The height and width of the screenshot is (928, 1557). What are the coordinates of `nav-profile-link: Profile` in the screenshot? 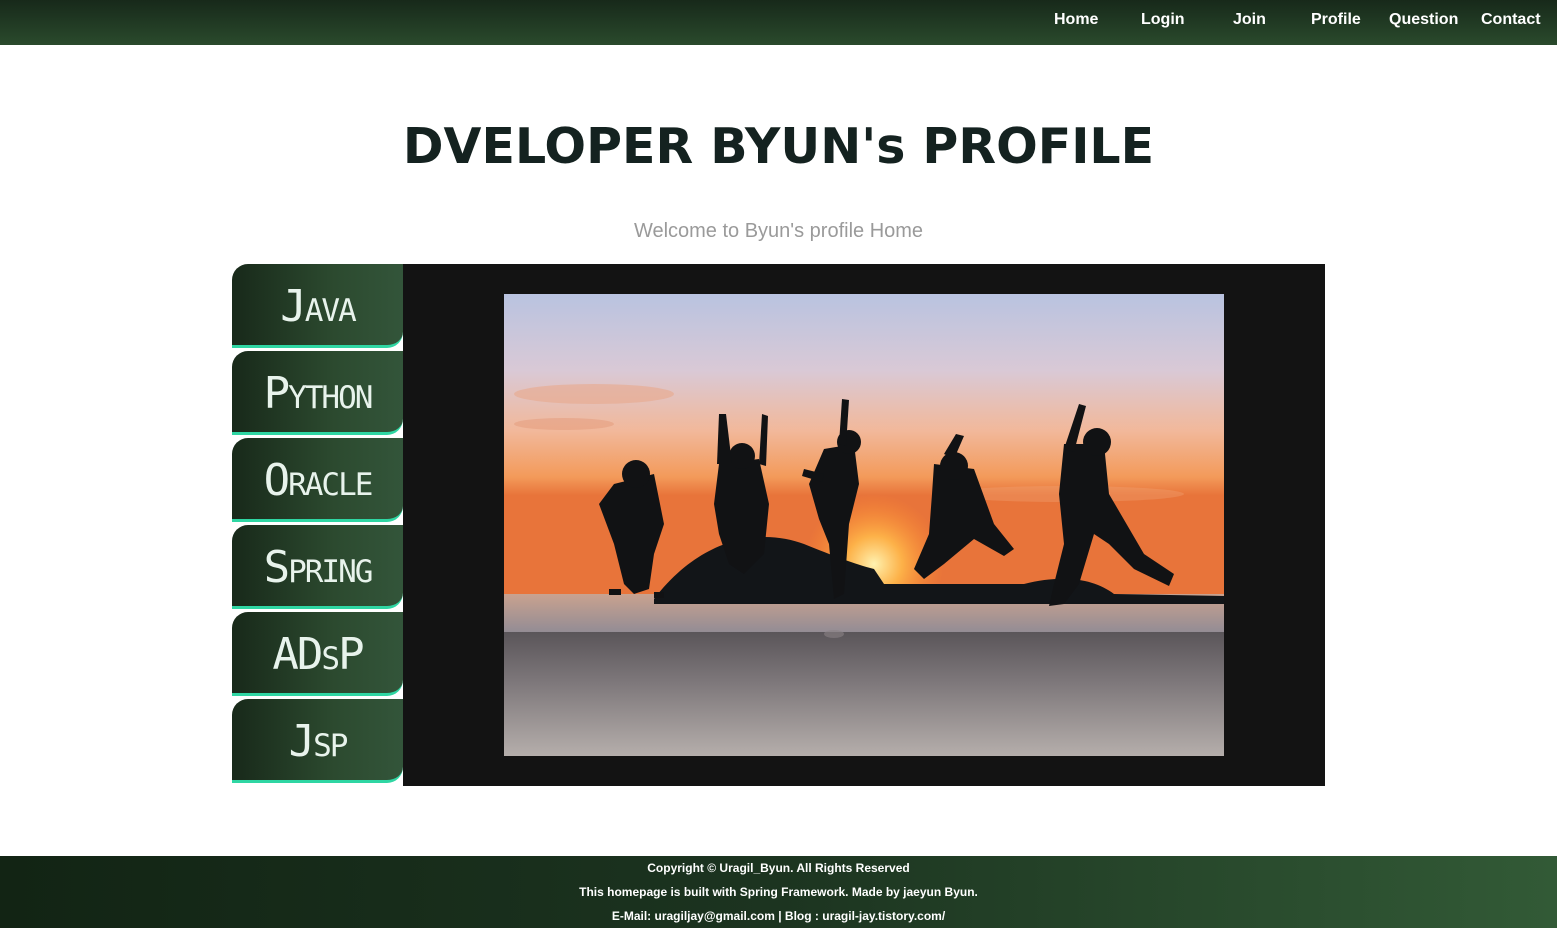 It's located at (1336, 20).